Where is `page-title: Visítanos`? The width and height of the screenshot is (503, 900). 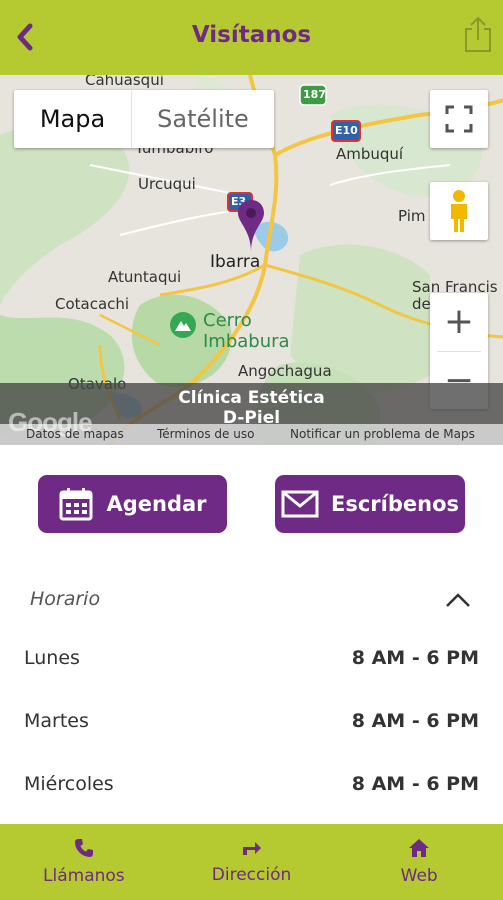
page-title: Visítanos is located at coordinates (251, 35).